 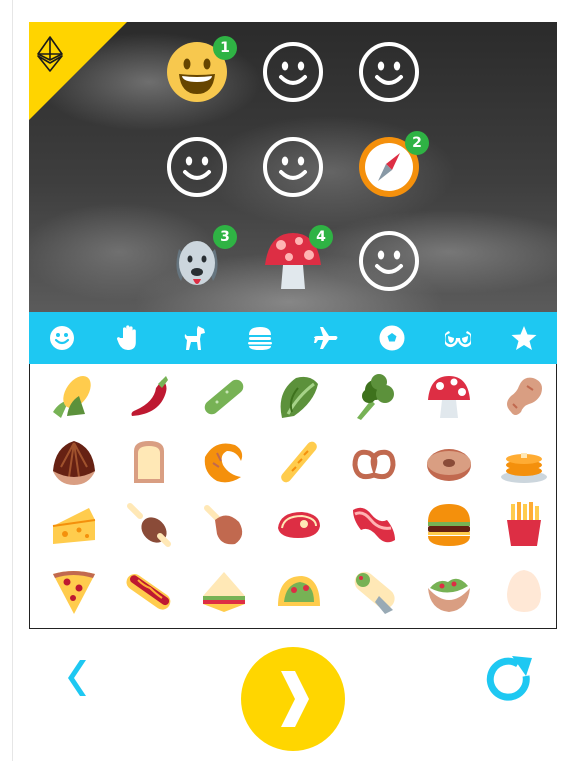 I want to click on slot-number-badge: 4, so click(x=321, y=237).